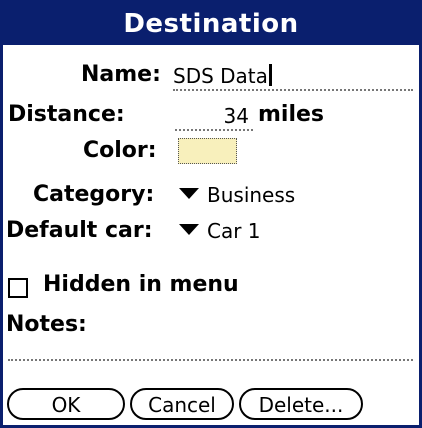 This screenshot has height=428, width=422. I want to click on notes-field-underline, so click(210, 360).